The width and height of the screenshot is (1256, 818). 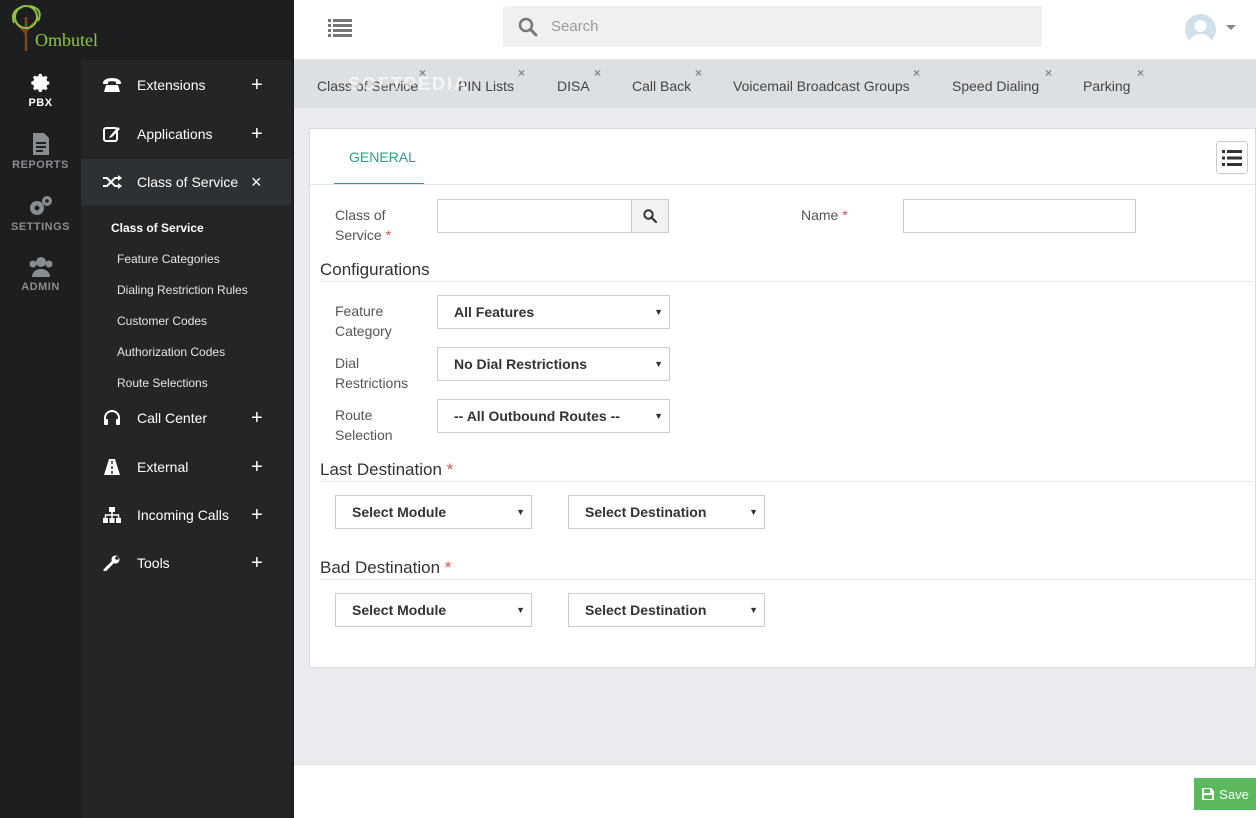 What do you see at coordinates (824, 215) in the screenshot?
I see `name-label: Name *` at bounding box center [824, 215].